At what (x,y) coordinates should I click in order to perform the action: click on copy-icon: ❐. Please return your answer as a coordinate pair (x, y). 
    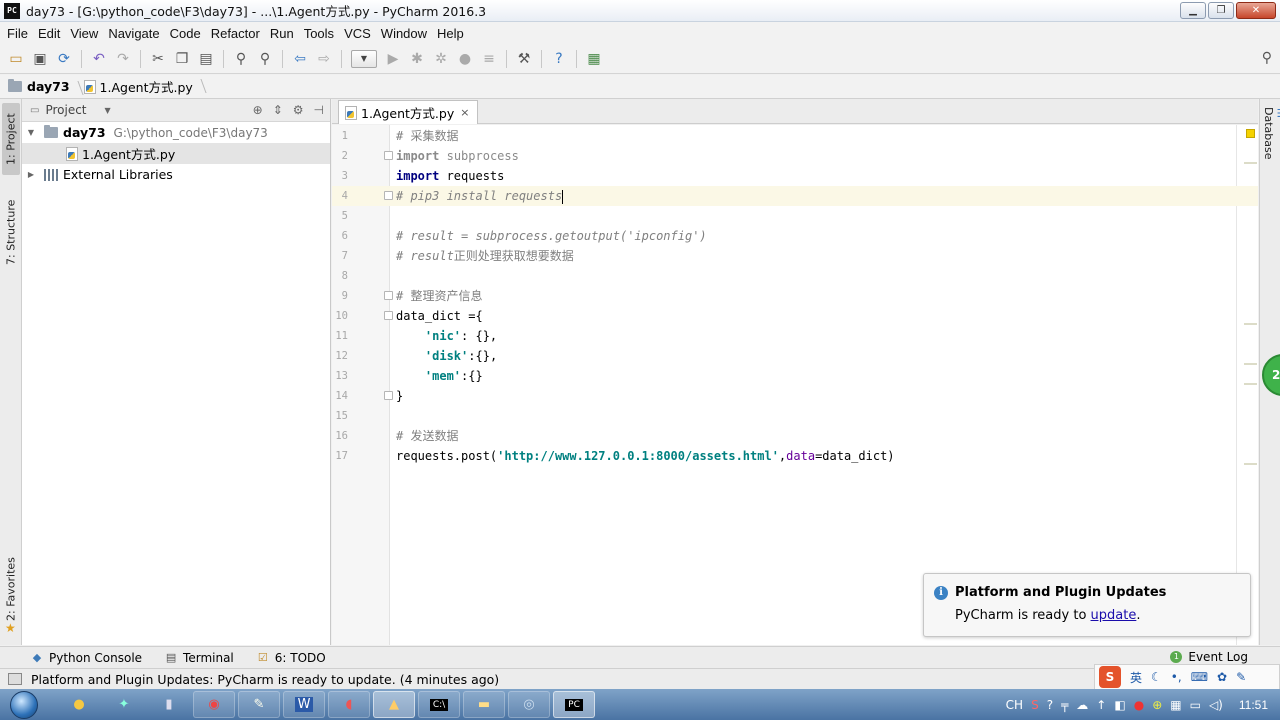
    Looking at the image, I should click on (182, 59).